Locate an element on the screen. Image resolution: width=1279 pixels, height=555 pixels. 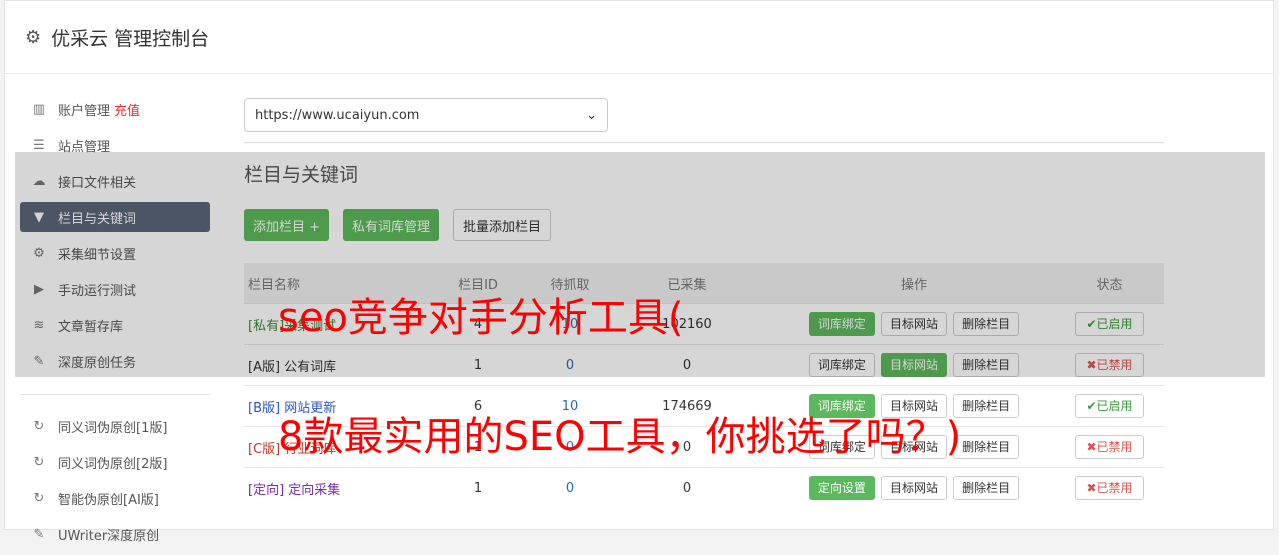
sidebar-item-label: 深度原创任务 is located at coordinates (97, 363).